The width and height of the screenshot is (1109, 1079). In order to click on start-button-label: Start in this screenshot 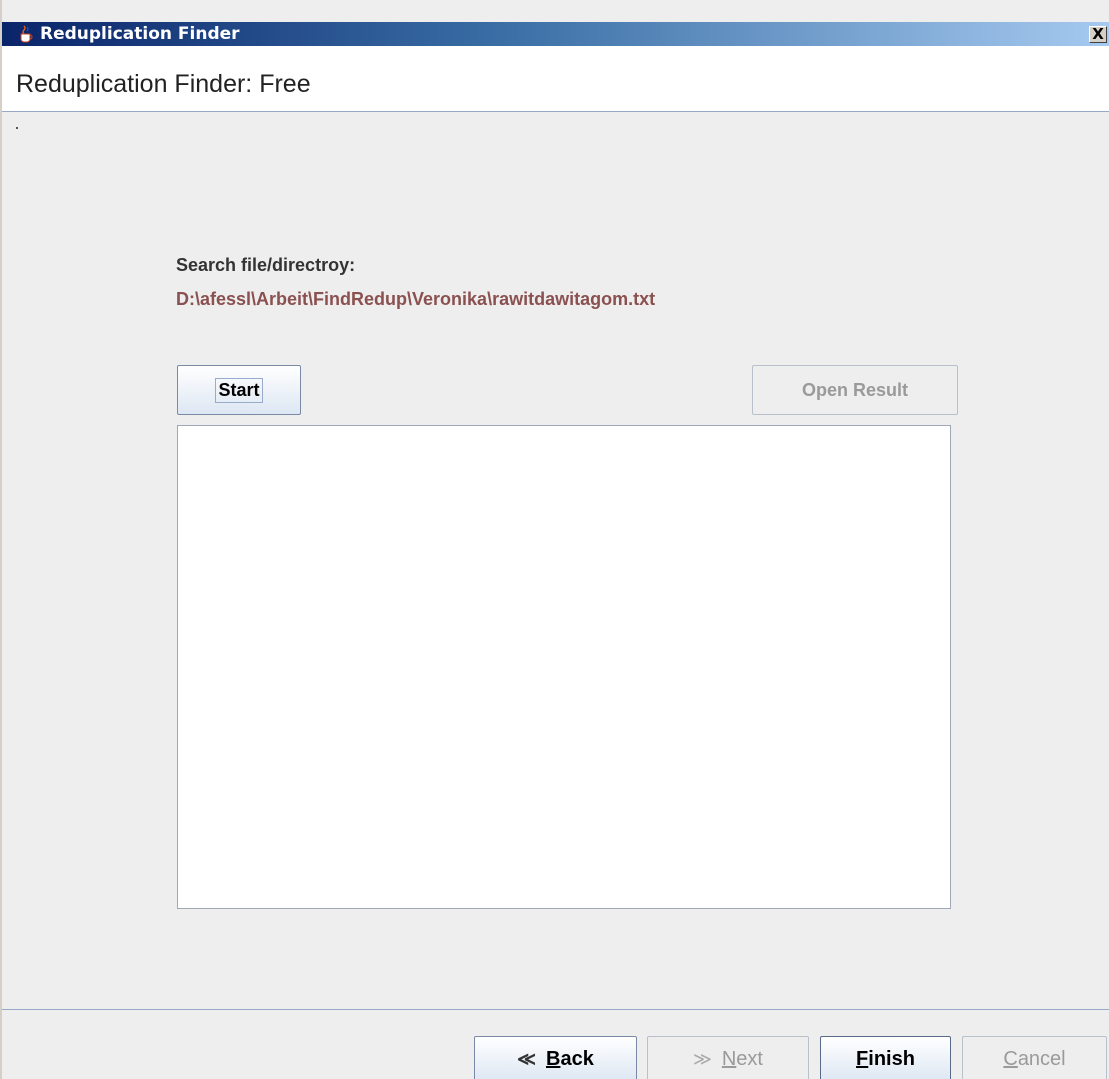, I will do `click(239, 390)`.